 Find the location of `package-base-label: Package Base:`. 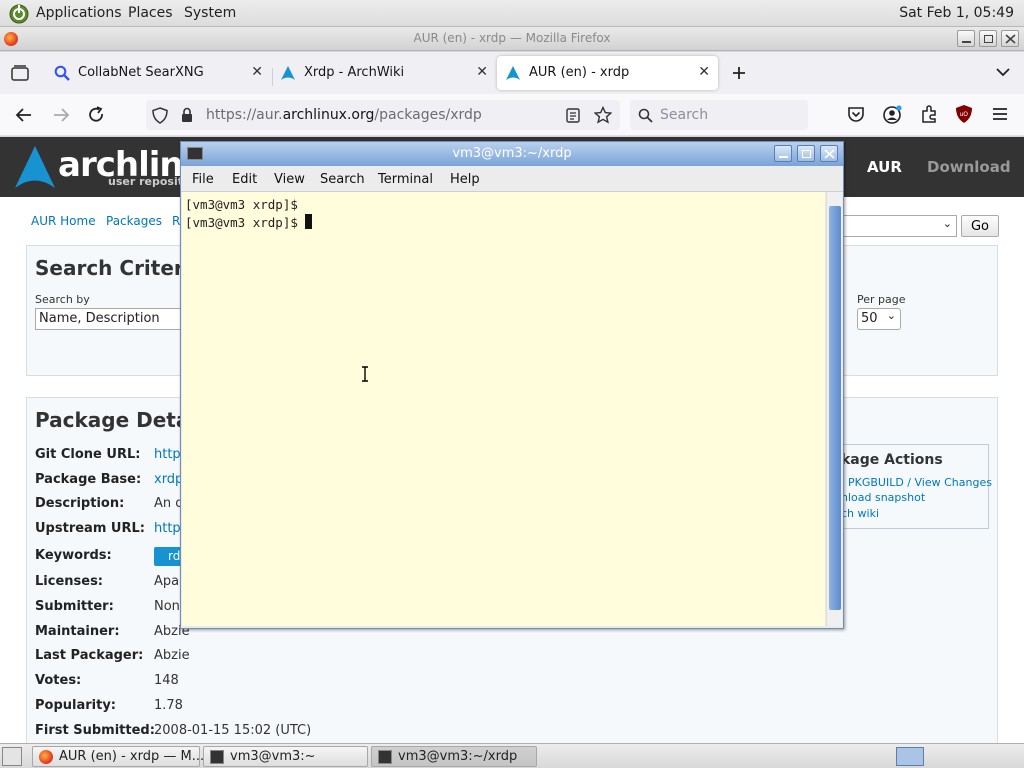

package-base-label: Package Base: is located at coordinates (88, 479).